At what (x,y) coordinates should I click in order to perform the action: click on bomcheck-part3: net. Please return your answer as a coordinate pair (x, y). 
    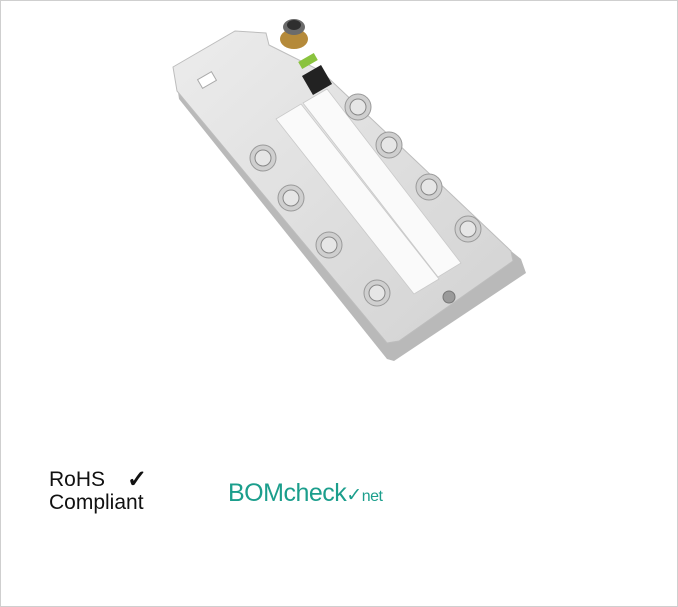
    Looking at the image, I should click on (372, 496).